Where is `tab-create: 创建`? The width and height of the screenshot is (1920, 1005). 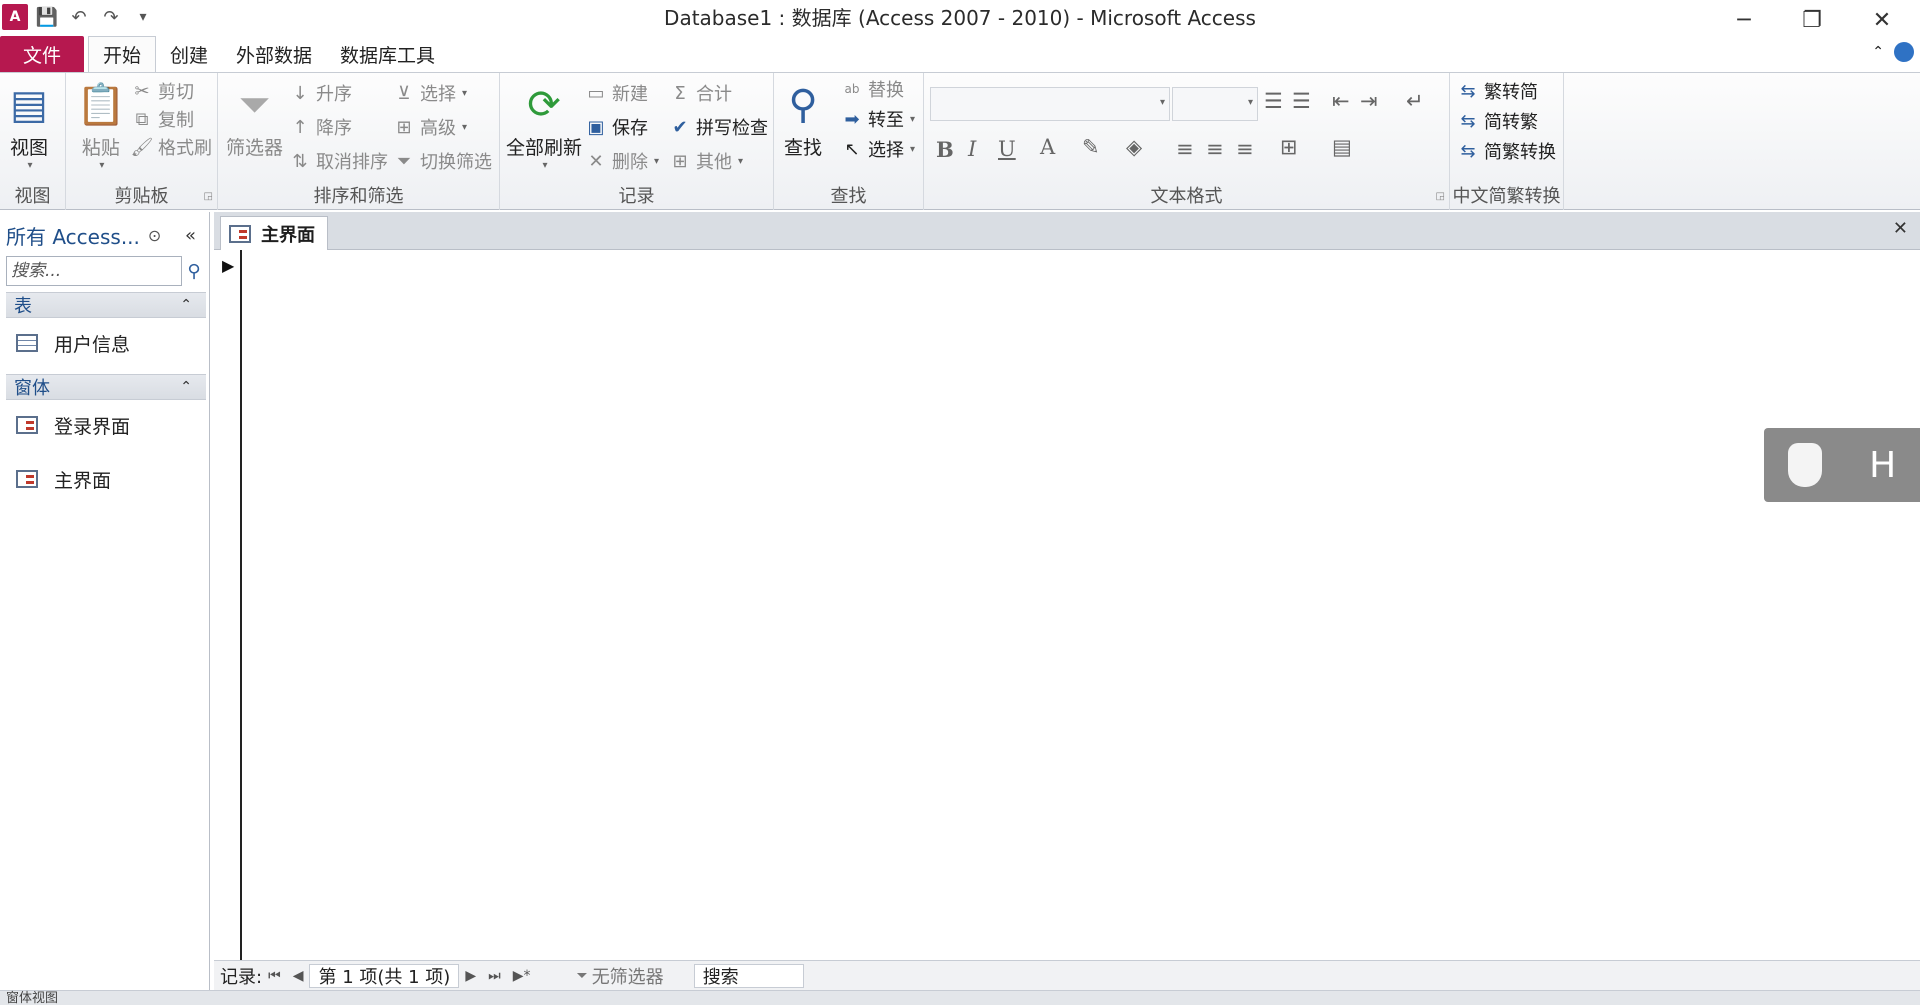
tab-create: 创建 is located at coordinates (189, 54).